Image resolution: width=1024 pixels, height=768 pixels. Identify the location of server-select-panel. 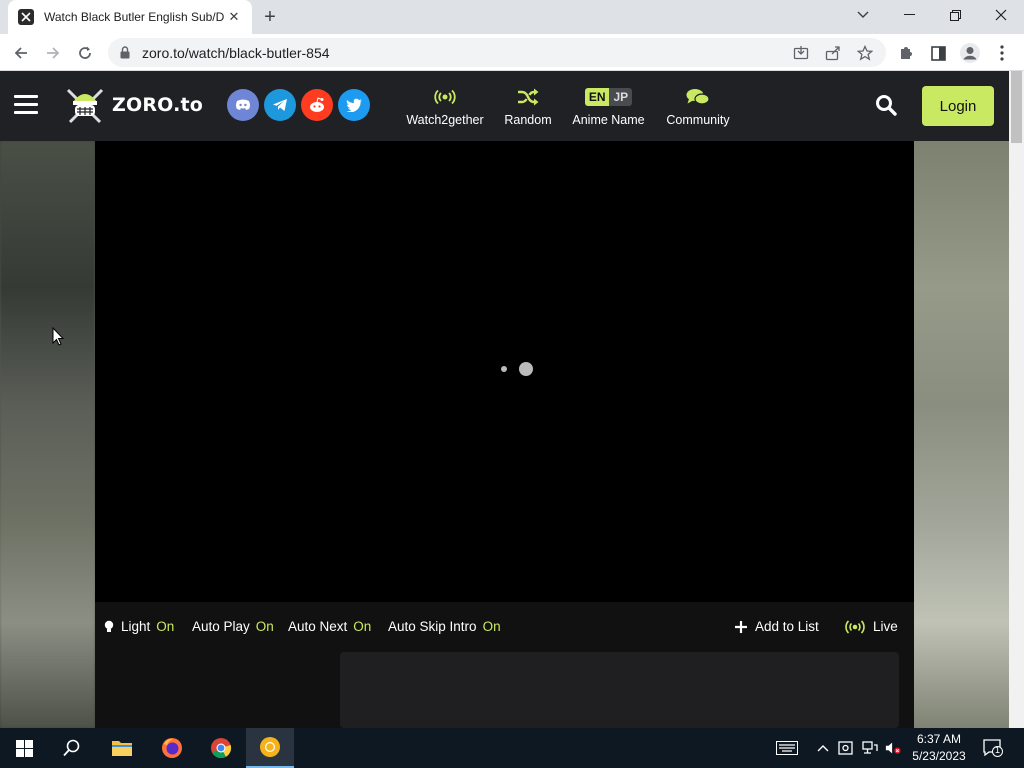
(619, 690).